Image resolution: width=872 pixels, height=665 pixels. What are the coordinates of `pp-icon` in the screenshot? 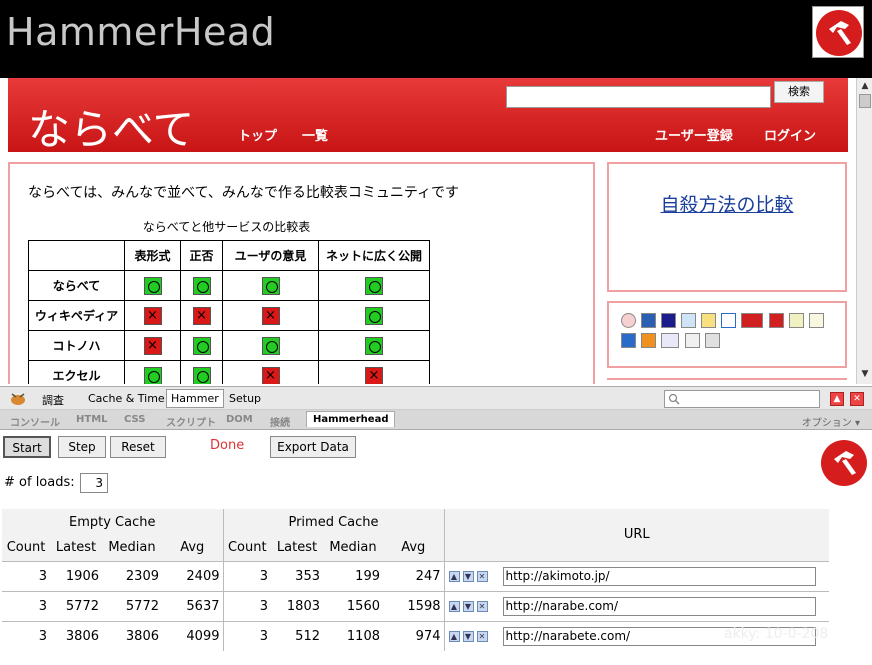 It's located at (712, 340).